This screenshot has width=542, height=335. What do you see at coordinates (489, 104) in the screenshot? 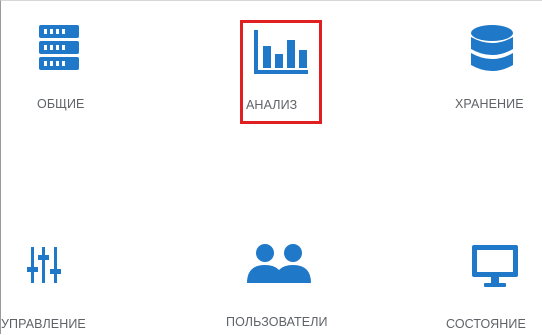
I see `tile-label: ХРАНЕНИЕ` at bounding box center [489, 104].